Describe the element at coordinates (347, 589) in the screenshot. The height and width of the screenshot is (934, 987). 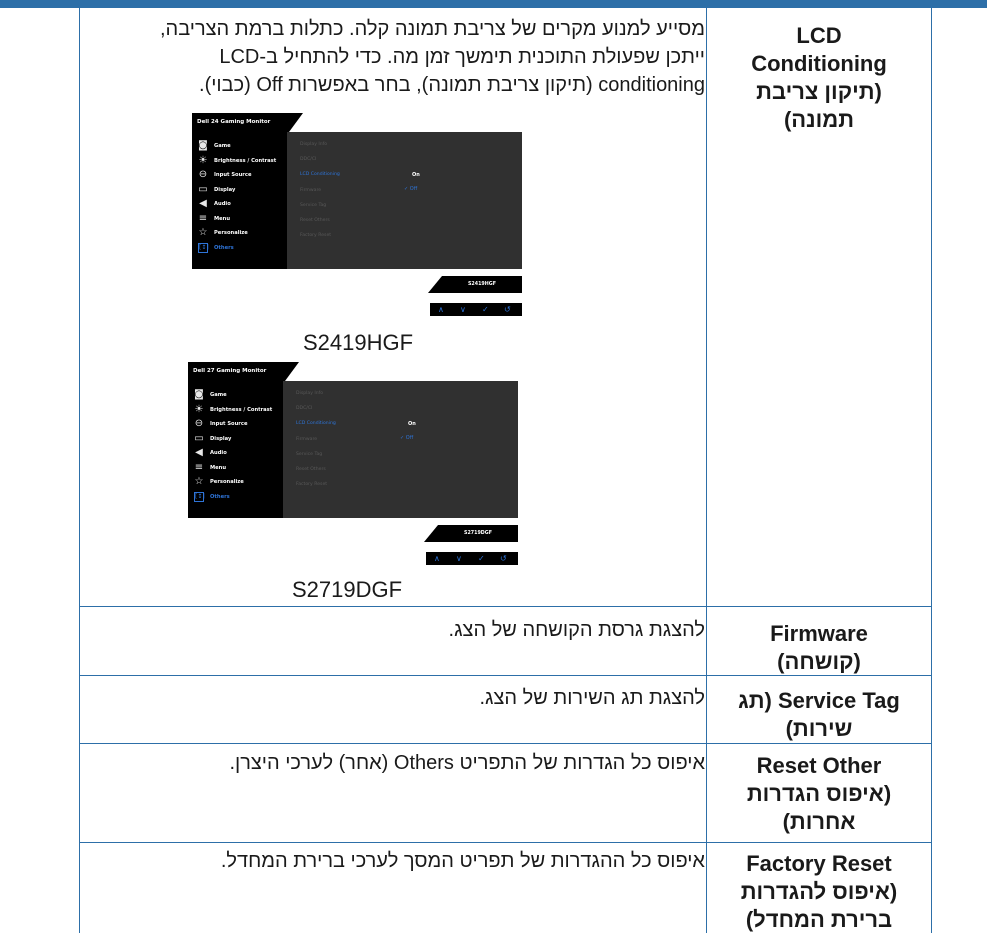
I see `osd-caption-27: S2719DGF` at that location.